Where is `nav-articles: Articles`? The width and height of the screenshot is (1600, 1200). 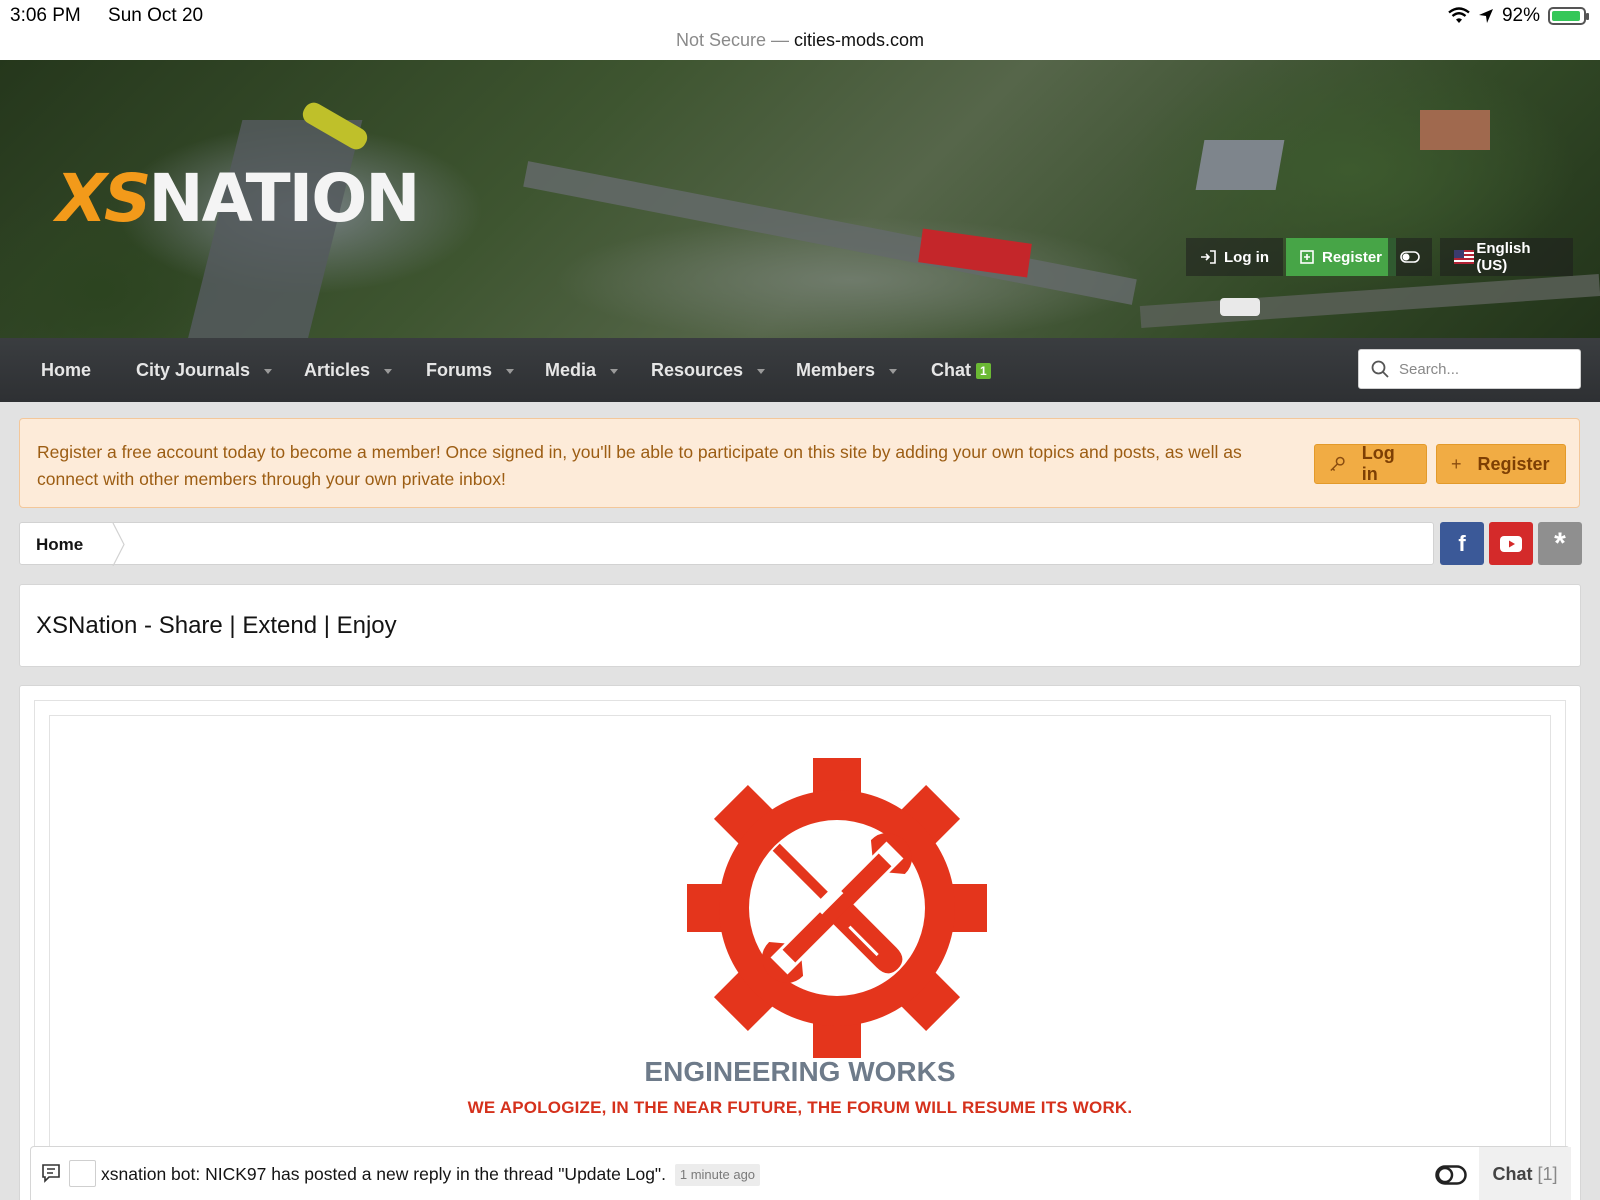
nav-articles: Articles is located at coordinates (348, 370).